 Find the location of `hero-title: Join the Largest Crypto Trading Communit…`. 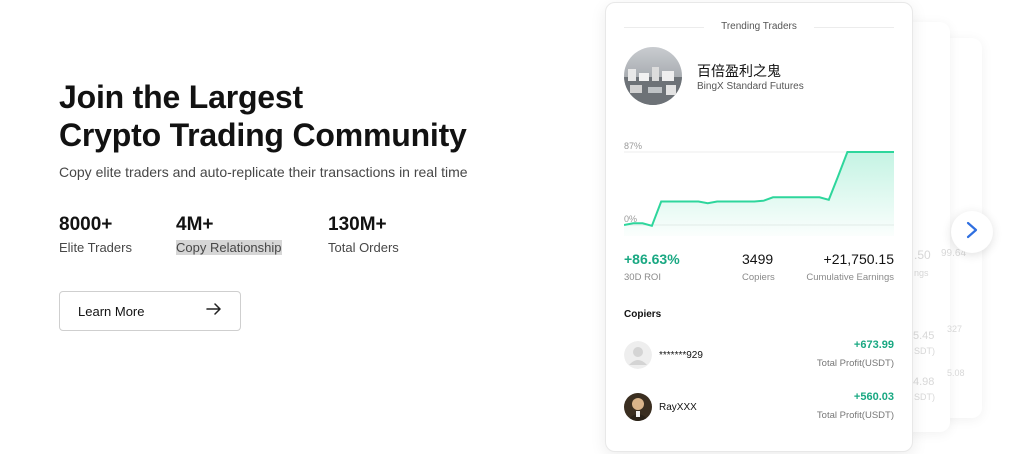

hero-title: Join the Largest Crypto Trading Communit… is located at coordinates (263, 116).